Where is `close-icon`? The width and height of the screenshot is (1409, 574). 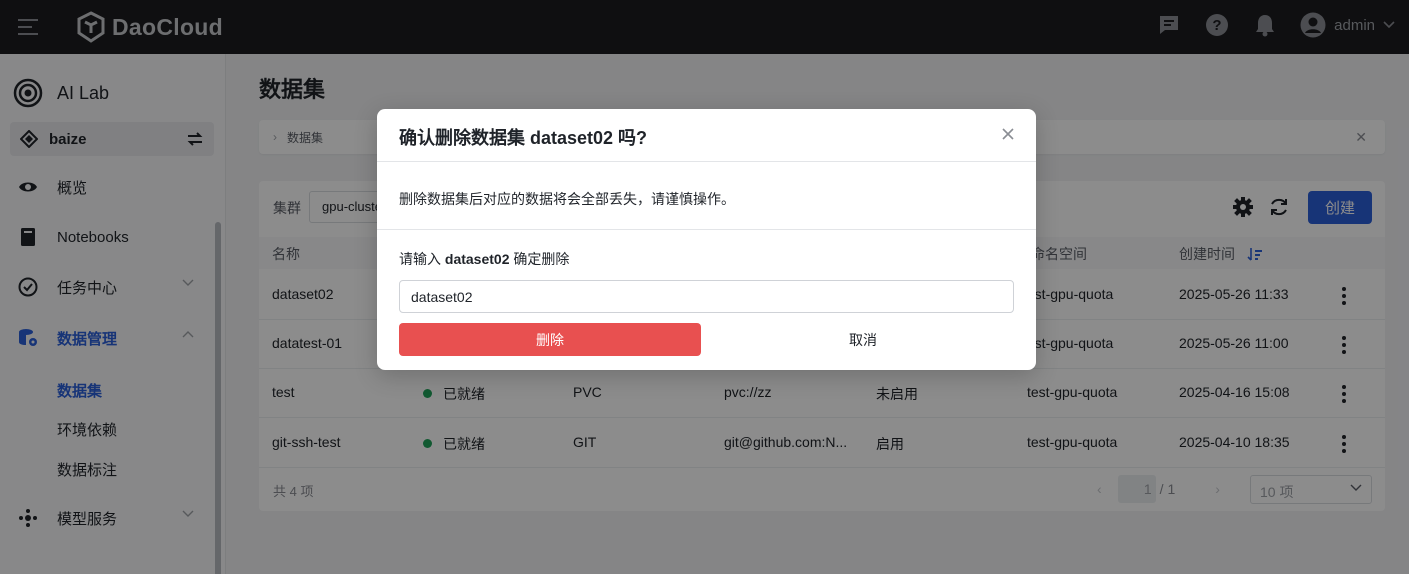
close-icon is located at coordinates (1008, 134).